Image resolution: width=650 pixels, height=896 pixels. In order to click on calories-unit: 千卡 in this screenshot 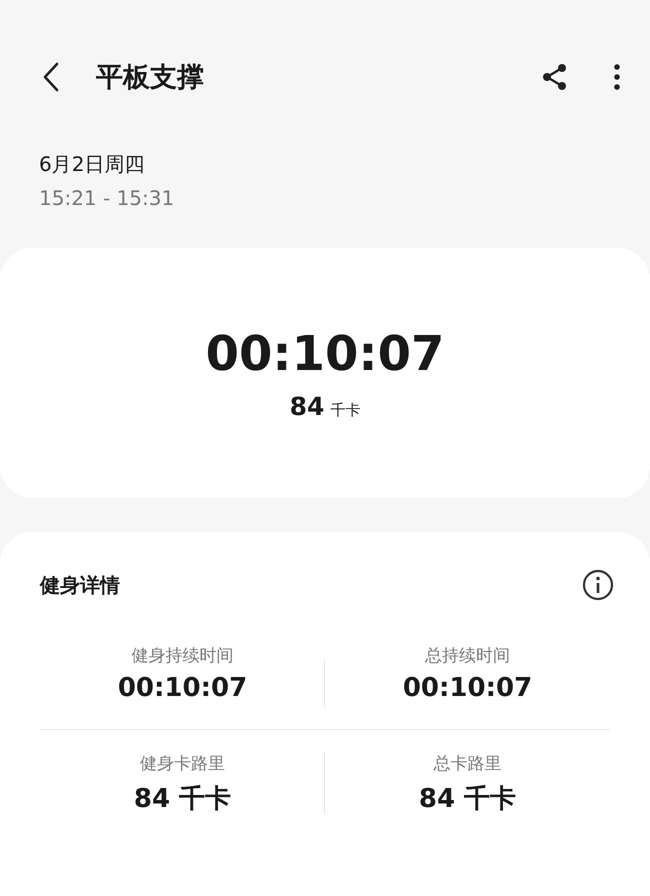, I will do `click(345, 410)`.